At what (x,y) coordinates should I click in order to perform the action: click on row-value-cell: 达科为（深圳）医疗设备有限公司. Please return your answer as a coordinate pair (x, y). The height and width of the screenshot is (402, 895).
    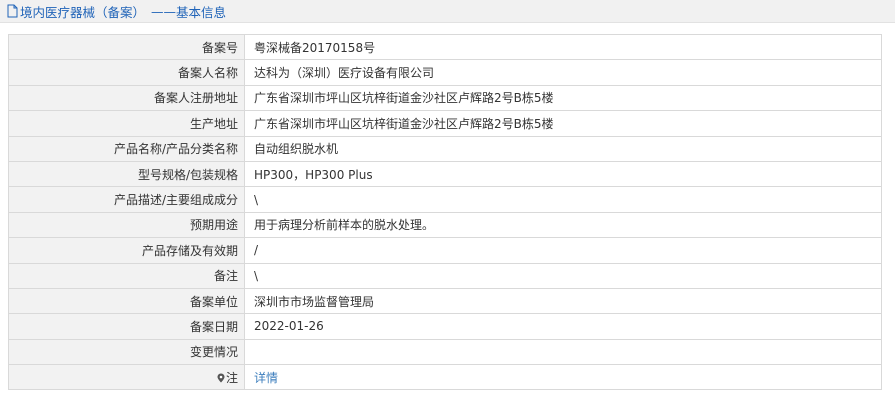
    Looking at the image, I should click on (563, 72).